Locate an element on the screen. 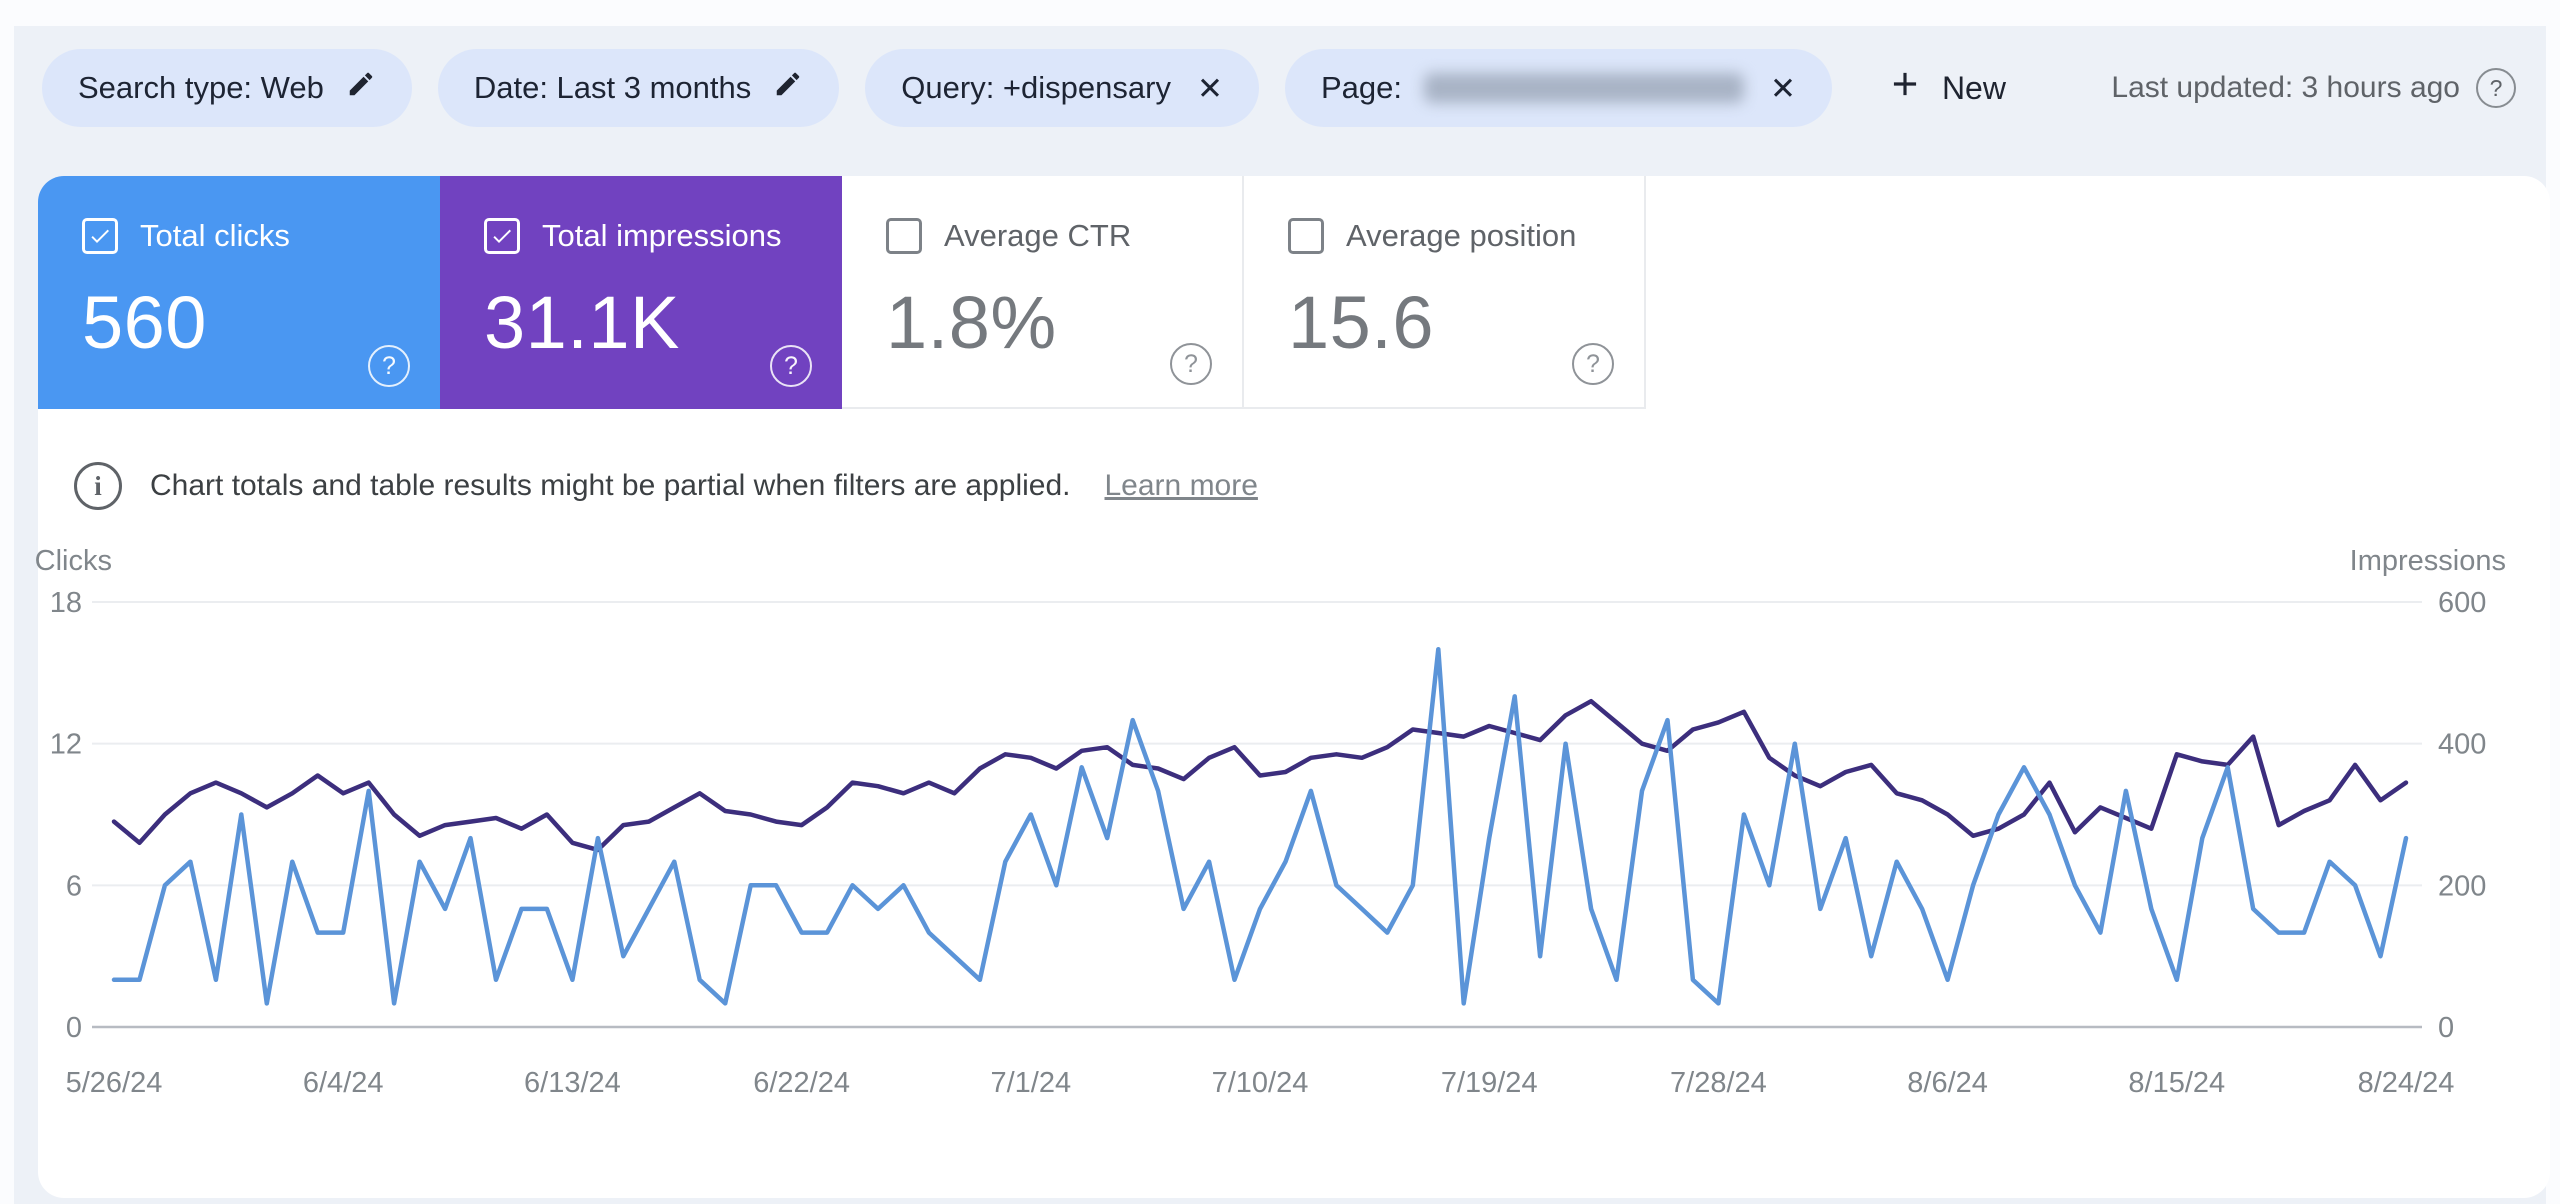 This screenshot has width=2560, height=1204. metric-card-header: Average CTR is located at coordinates (1064, 236).